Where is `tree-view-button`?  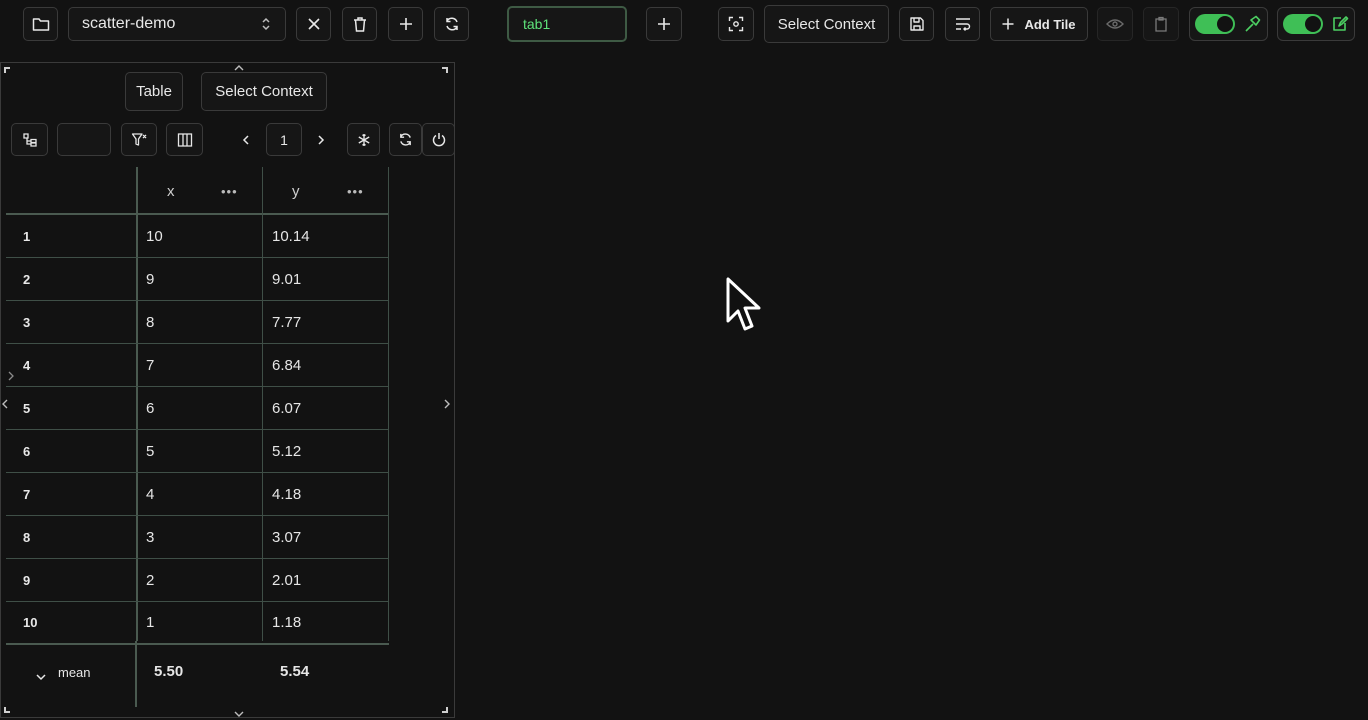
tree-view-button is located at coordinates (29, 139).